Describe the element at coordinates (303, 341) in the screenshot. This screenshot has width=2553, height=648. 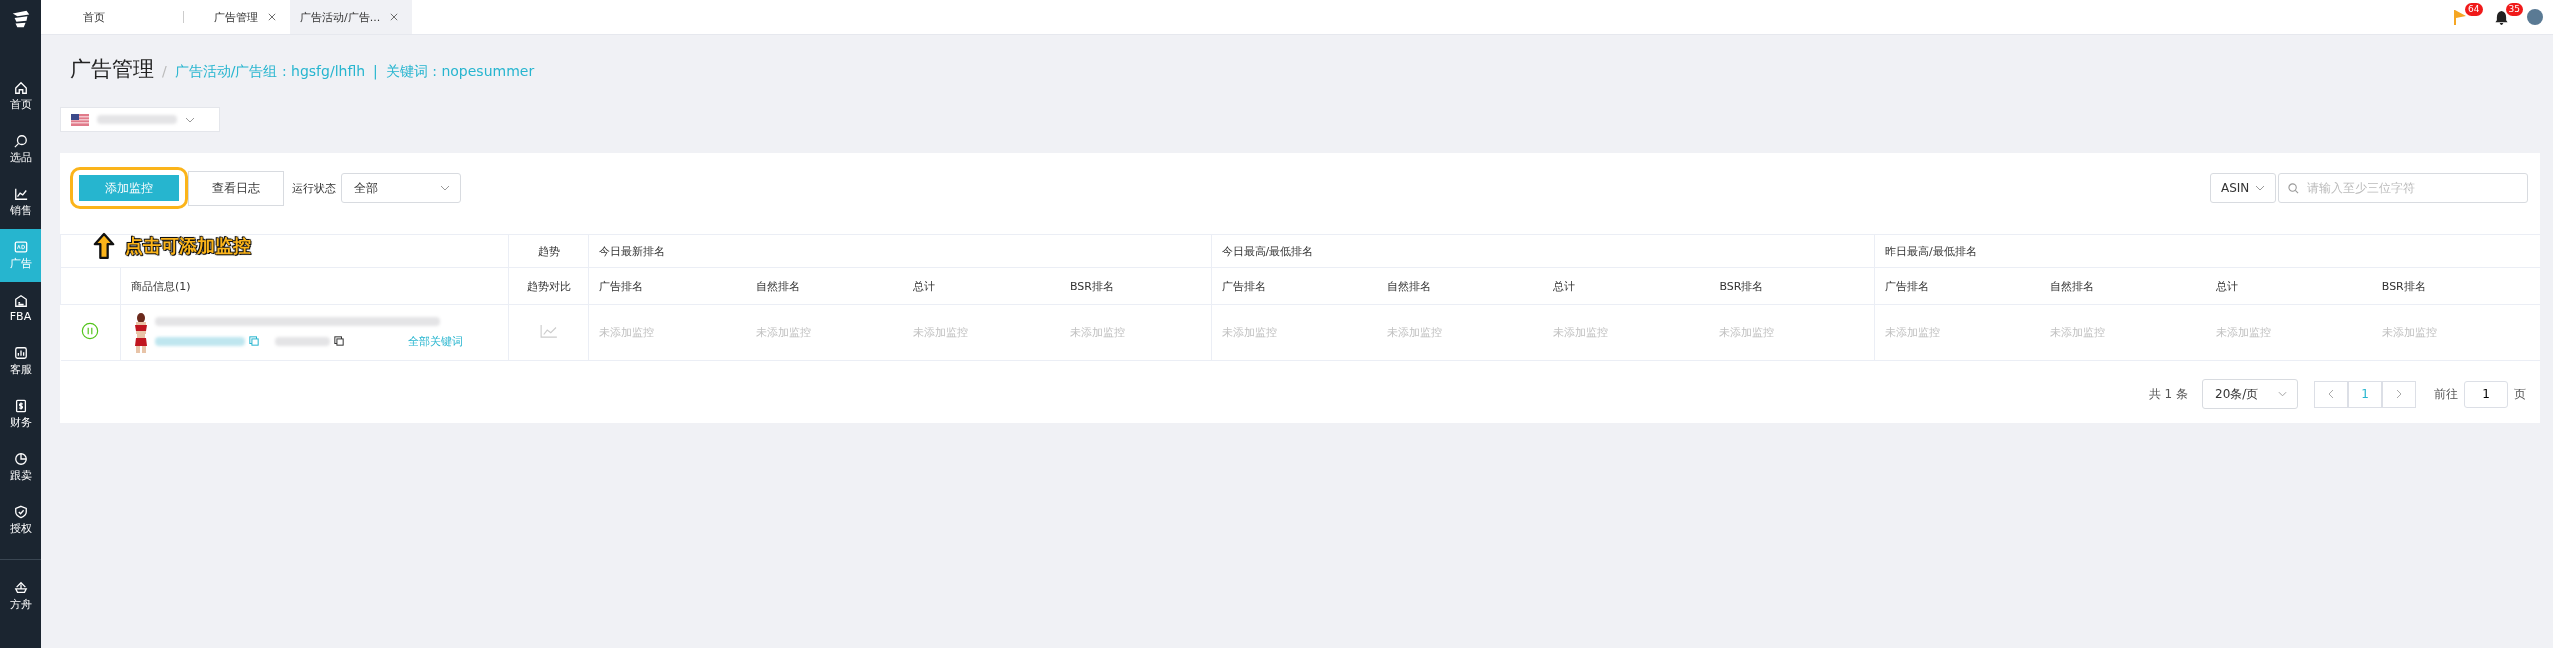
I see `blurred-text` at that location.